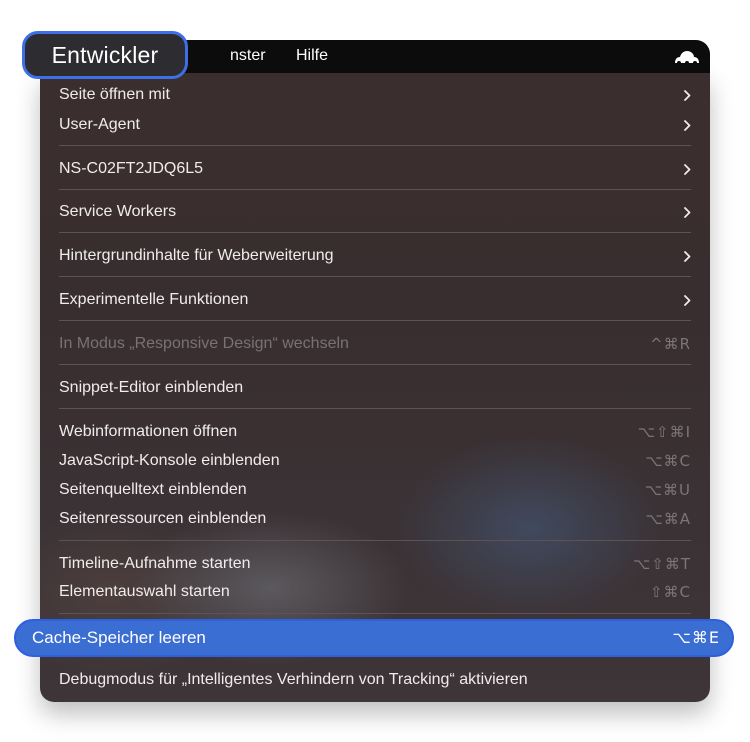 The image size is (750, 742). Describe the element at coordinates (375, 212) in the screenshot. I see `menu-item-service-workers: Service Workers` at that location.